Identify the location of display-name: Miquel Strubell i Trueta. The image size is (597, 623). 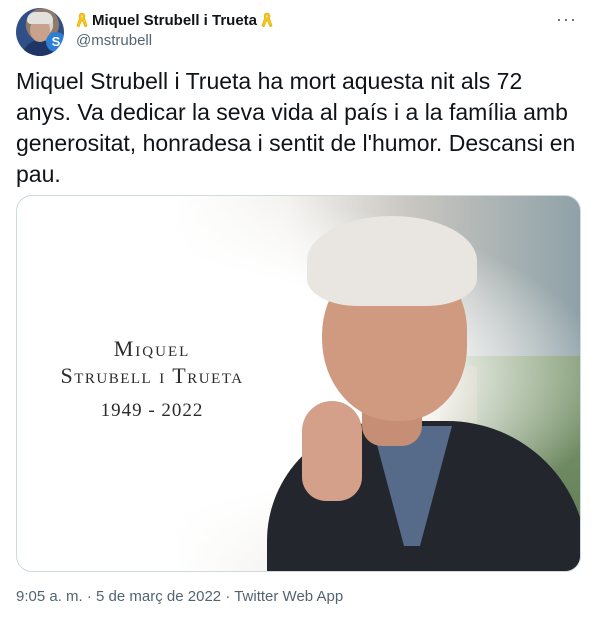
(174, 20).